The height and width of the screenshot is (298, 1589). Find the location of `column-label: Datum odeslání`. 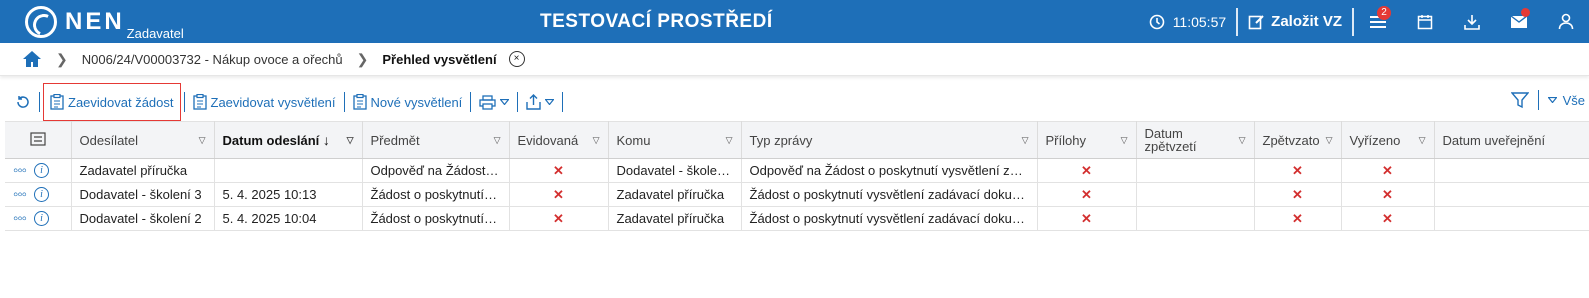

column-label: Datum odeslání is located at coordinates (271, 140).